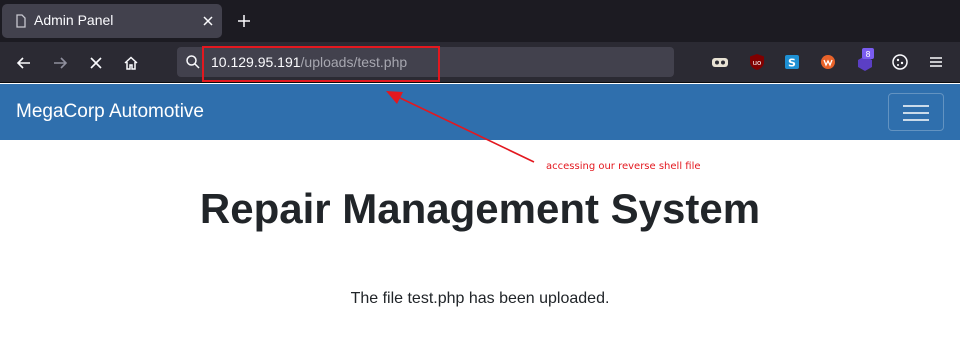  Describe the element at coordinates (24, 63) in the screenshot. I see `back-arrow-icon` at that location.